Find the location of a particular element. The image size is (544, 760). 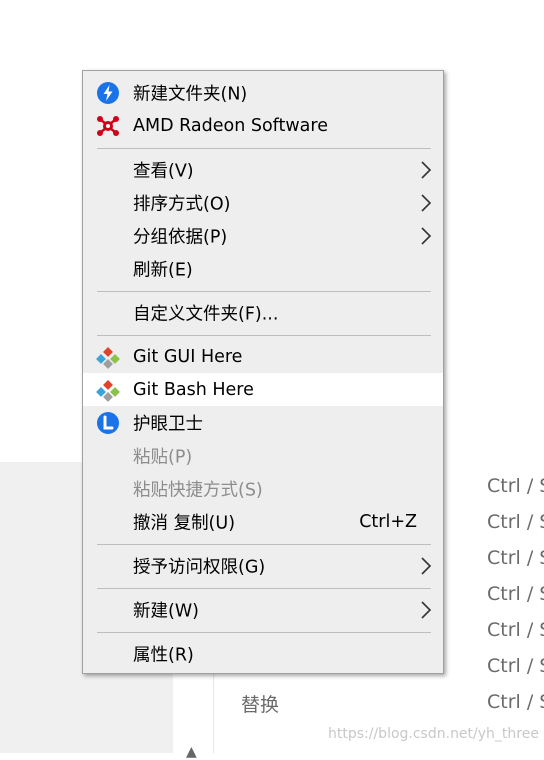

menu-item-label: 新建文件夹(N) is located at coordinates (190, 94).